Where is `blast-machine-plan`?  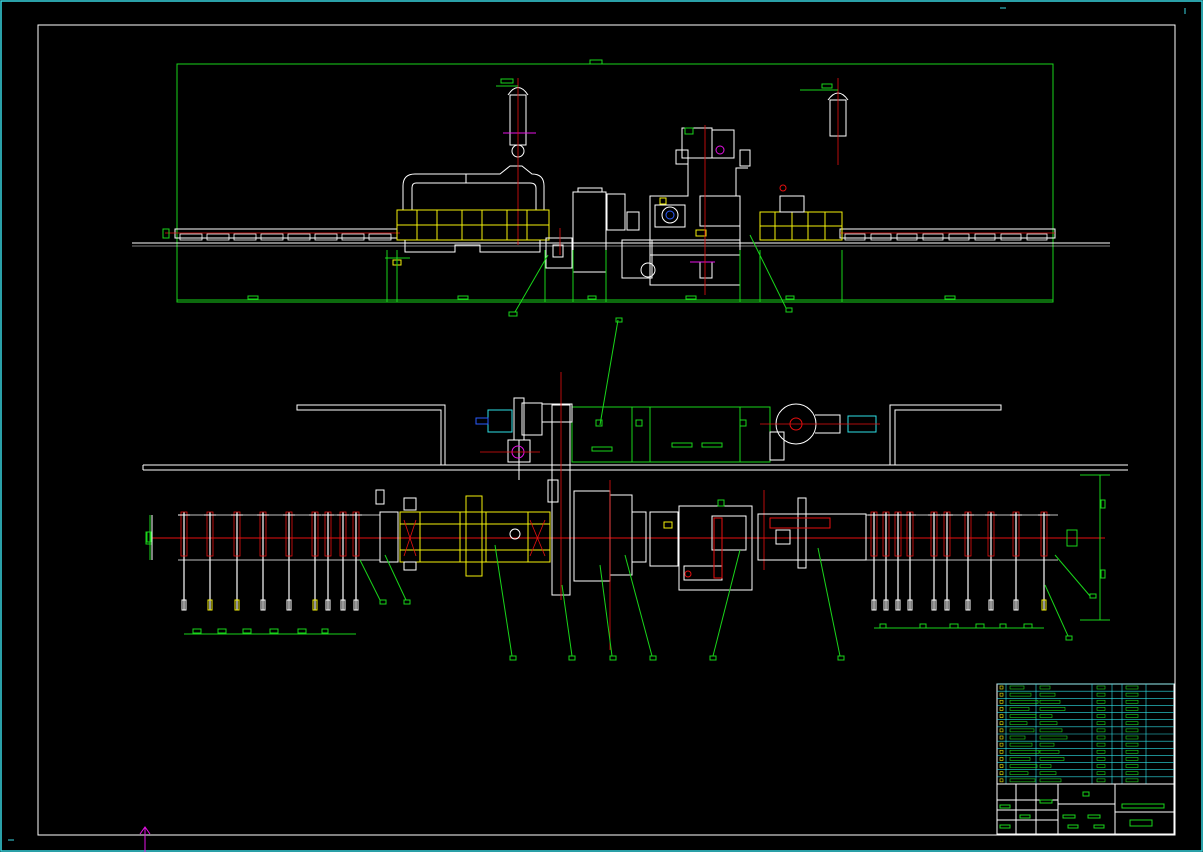
blast-machine-plan is located at coordinates (701, 548).